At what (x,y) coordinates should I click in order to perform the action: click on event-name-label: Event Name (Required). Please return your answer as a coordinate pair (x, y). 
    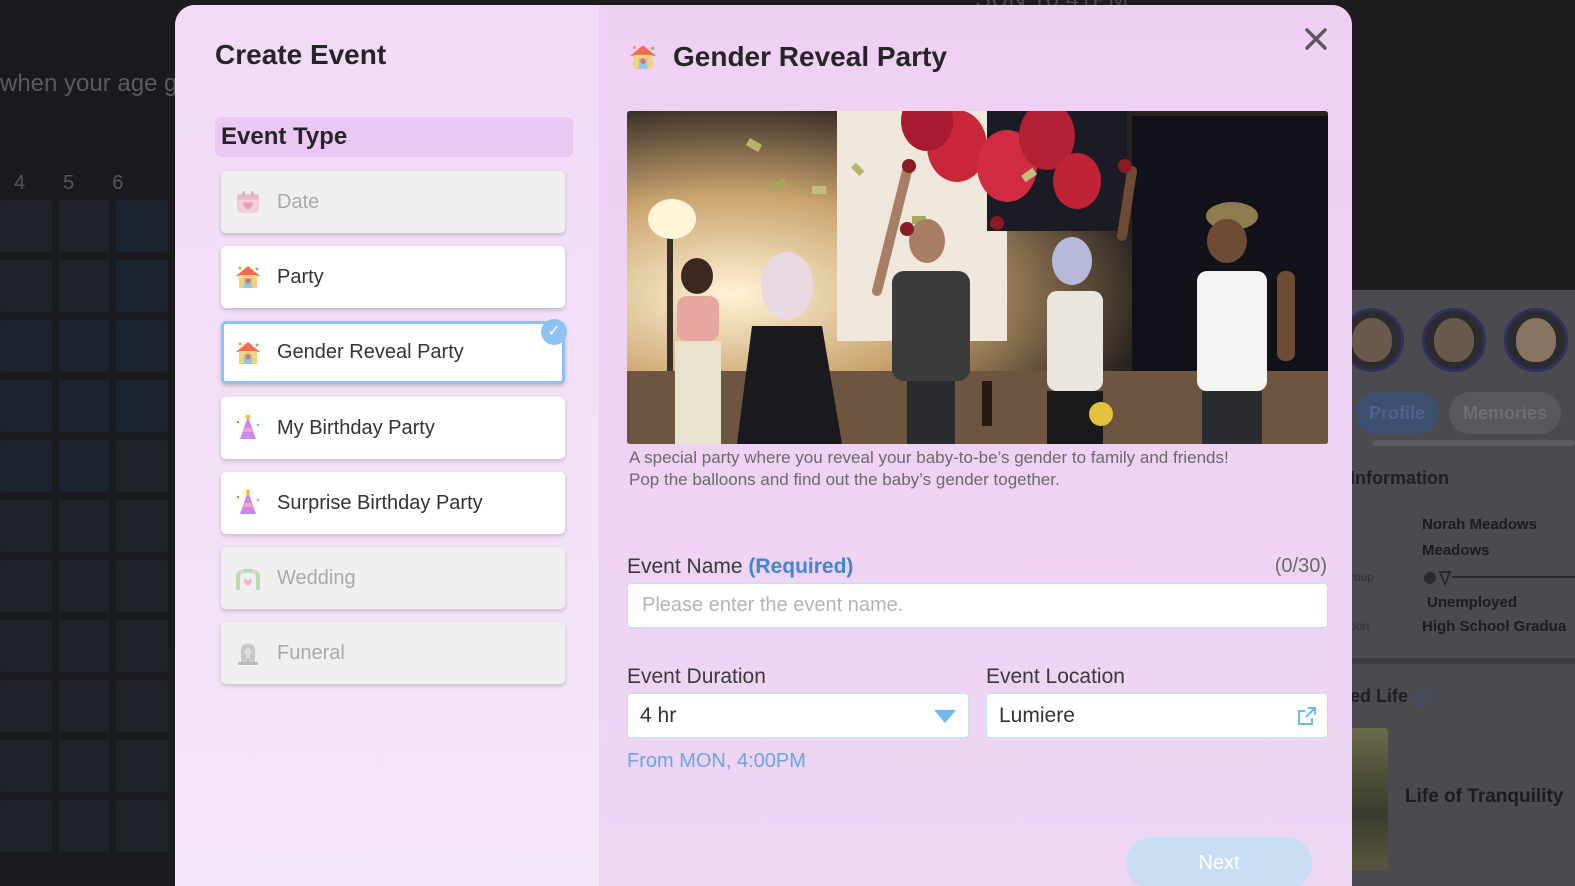
    Looking at the image, I should click on (740, 567).